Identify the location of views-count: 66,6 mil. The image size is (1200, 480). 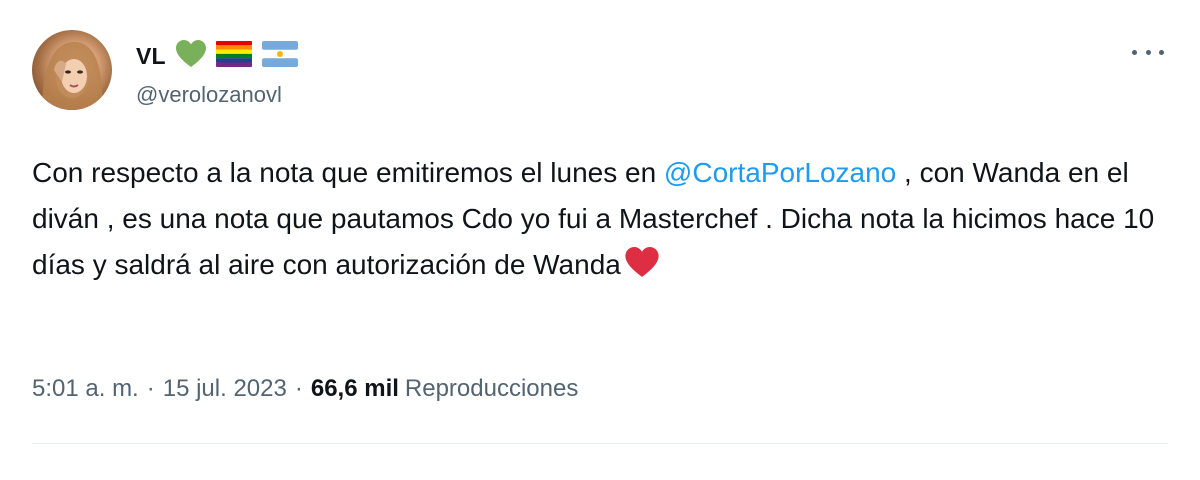
(354, 388).